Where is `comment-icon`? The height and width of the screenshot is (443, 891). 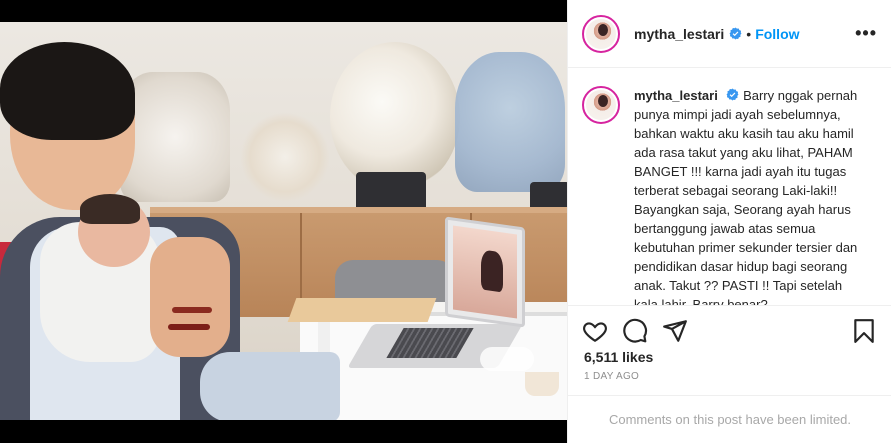 comment-icon is located at coordinates (635, 331).